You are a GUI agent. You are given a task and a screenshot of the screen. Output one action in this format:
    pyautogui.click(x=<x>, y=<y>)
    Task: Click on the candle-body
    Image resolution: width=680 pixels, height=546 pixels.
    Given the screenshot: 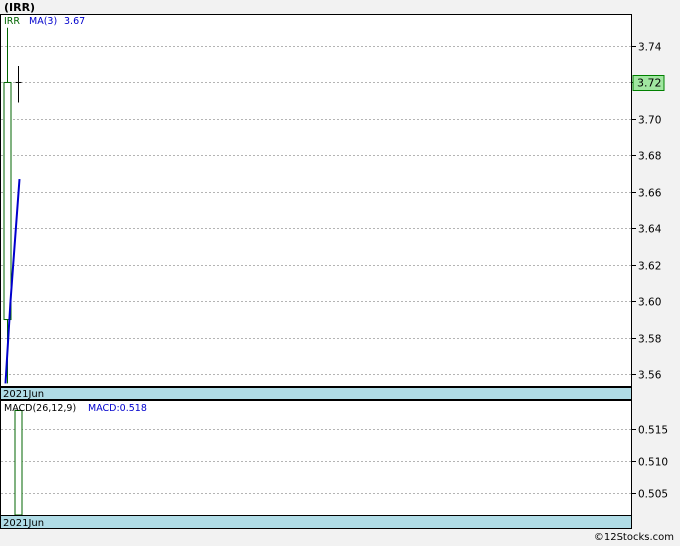 What is the action you would take?
    pyautogui.click(x=7, y=201)
    